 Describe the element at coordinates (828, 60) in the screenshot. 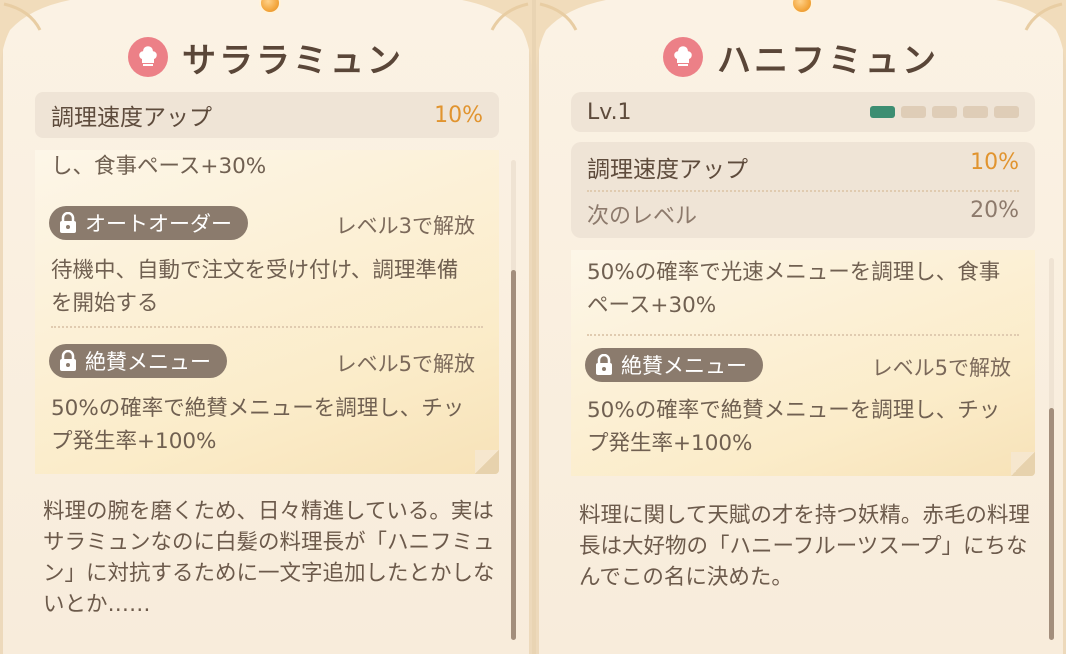

I see `character-name: ハニフミュン` at that location.